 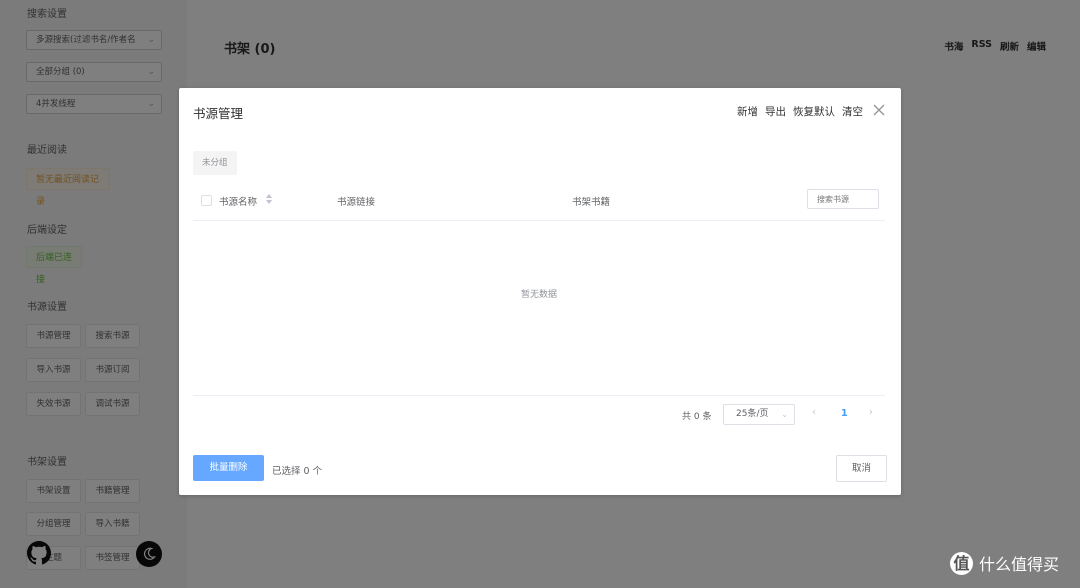 What do you see at coordinates (775, 111) in the screenshot?
I see `export-button: 导出` at bounding box center [775, 111].